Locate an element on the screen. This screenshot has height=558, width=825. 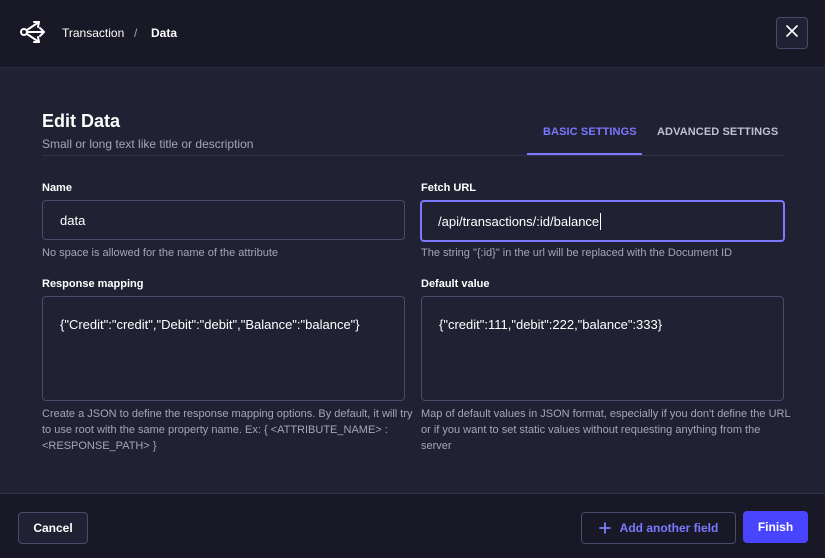
default-value-value: {"credit":111,"debit":222,"balance":333} is located at coordinates (551, 324).